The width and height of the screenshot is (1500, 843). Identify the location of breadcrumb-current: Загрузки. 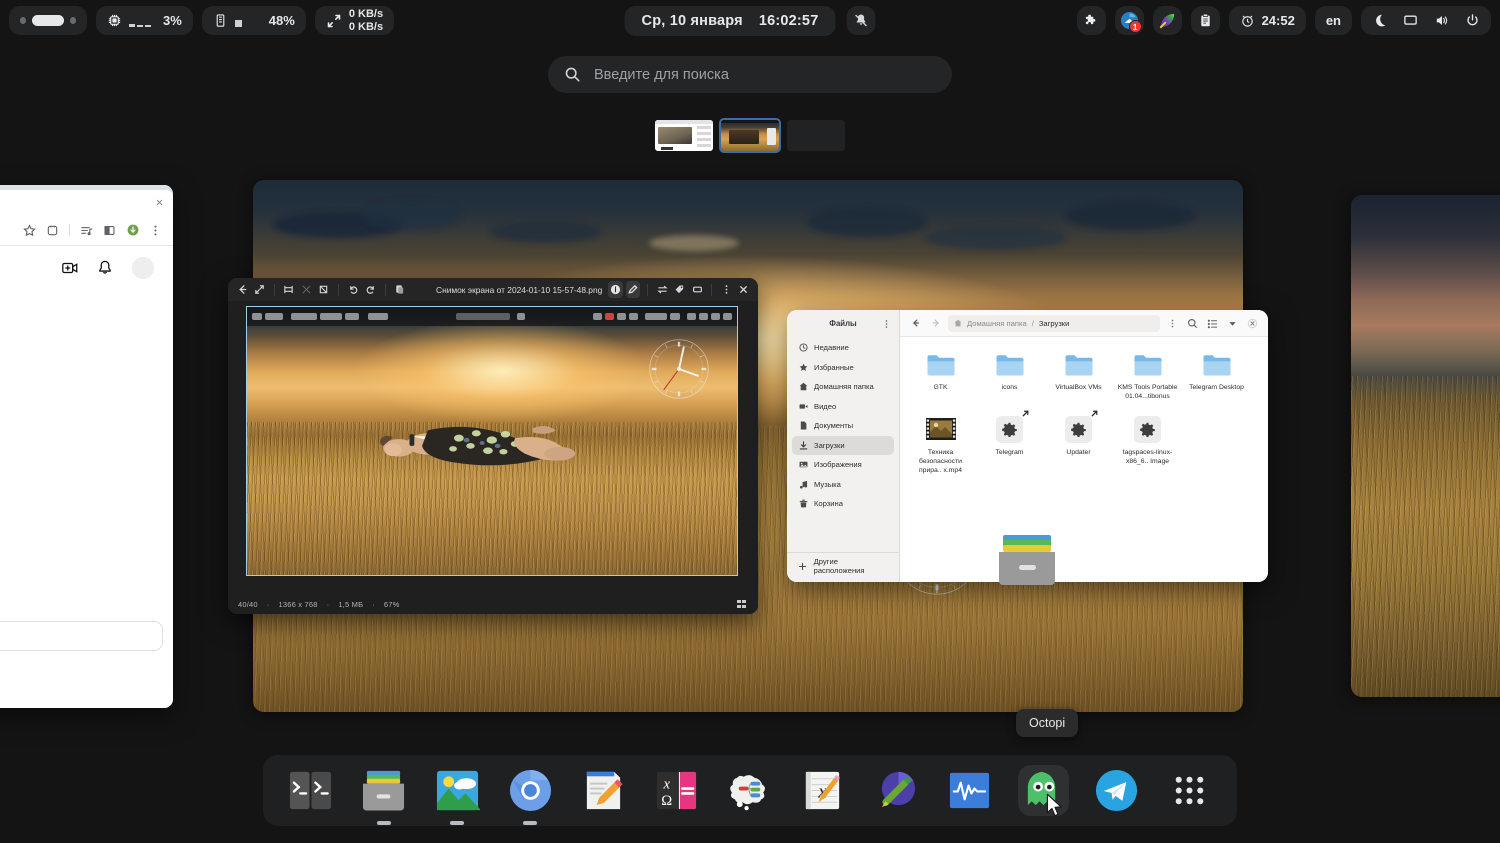
(1054, 323).